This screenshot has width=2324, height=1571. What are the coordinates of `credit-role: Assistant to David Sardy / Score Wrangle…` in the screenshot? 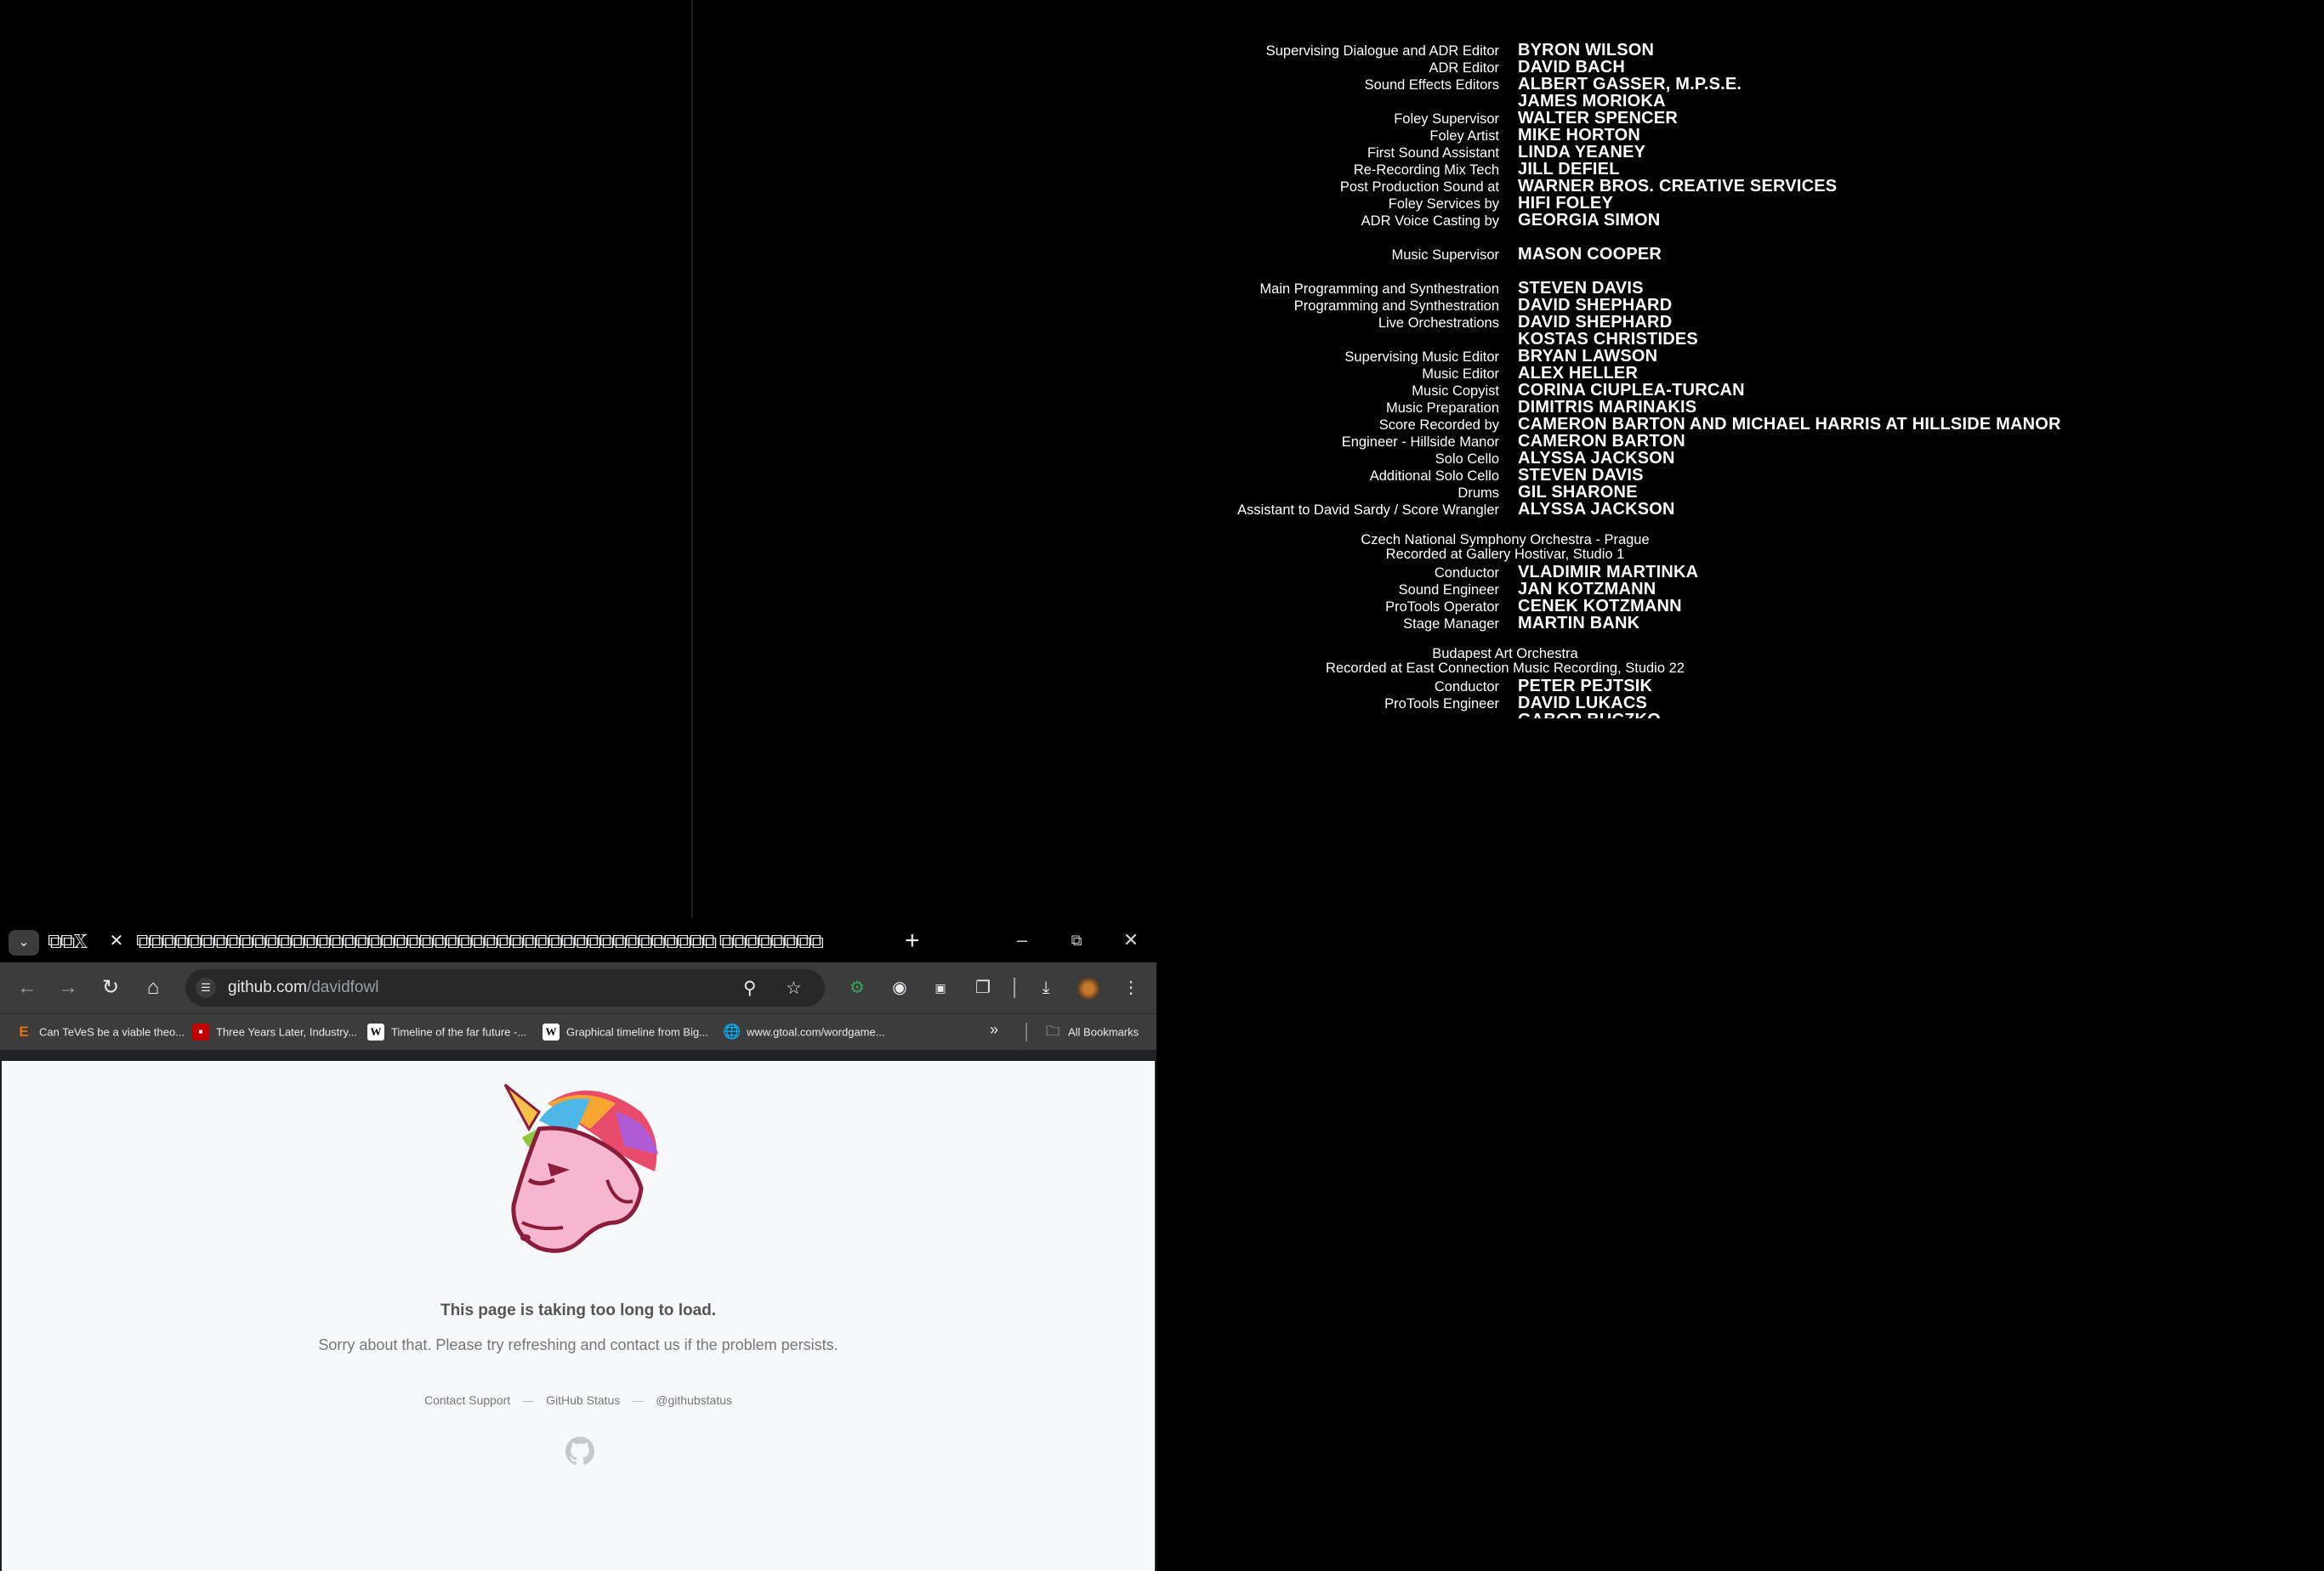 It's located at (1368, 510).